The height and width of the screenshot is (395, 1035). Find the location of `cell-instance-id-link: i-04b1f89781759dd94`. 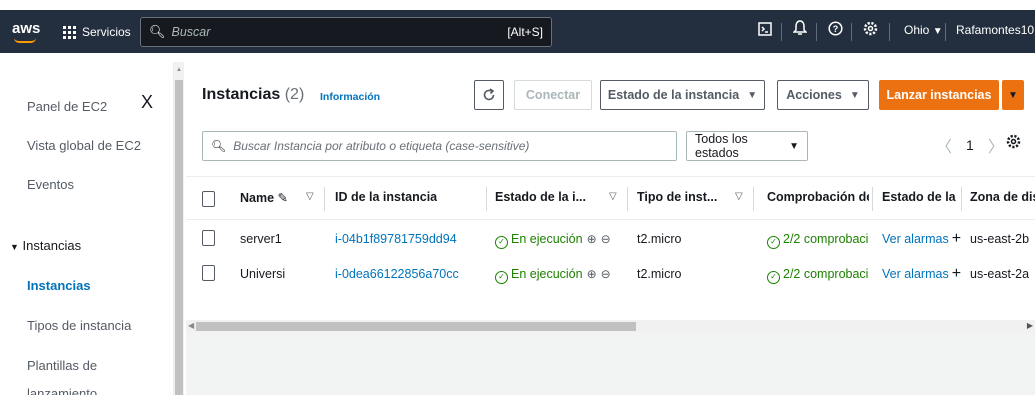

cell-instance-id-link: i-04b1f89781759dd94 is located at coordinates (396, 239).